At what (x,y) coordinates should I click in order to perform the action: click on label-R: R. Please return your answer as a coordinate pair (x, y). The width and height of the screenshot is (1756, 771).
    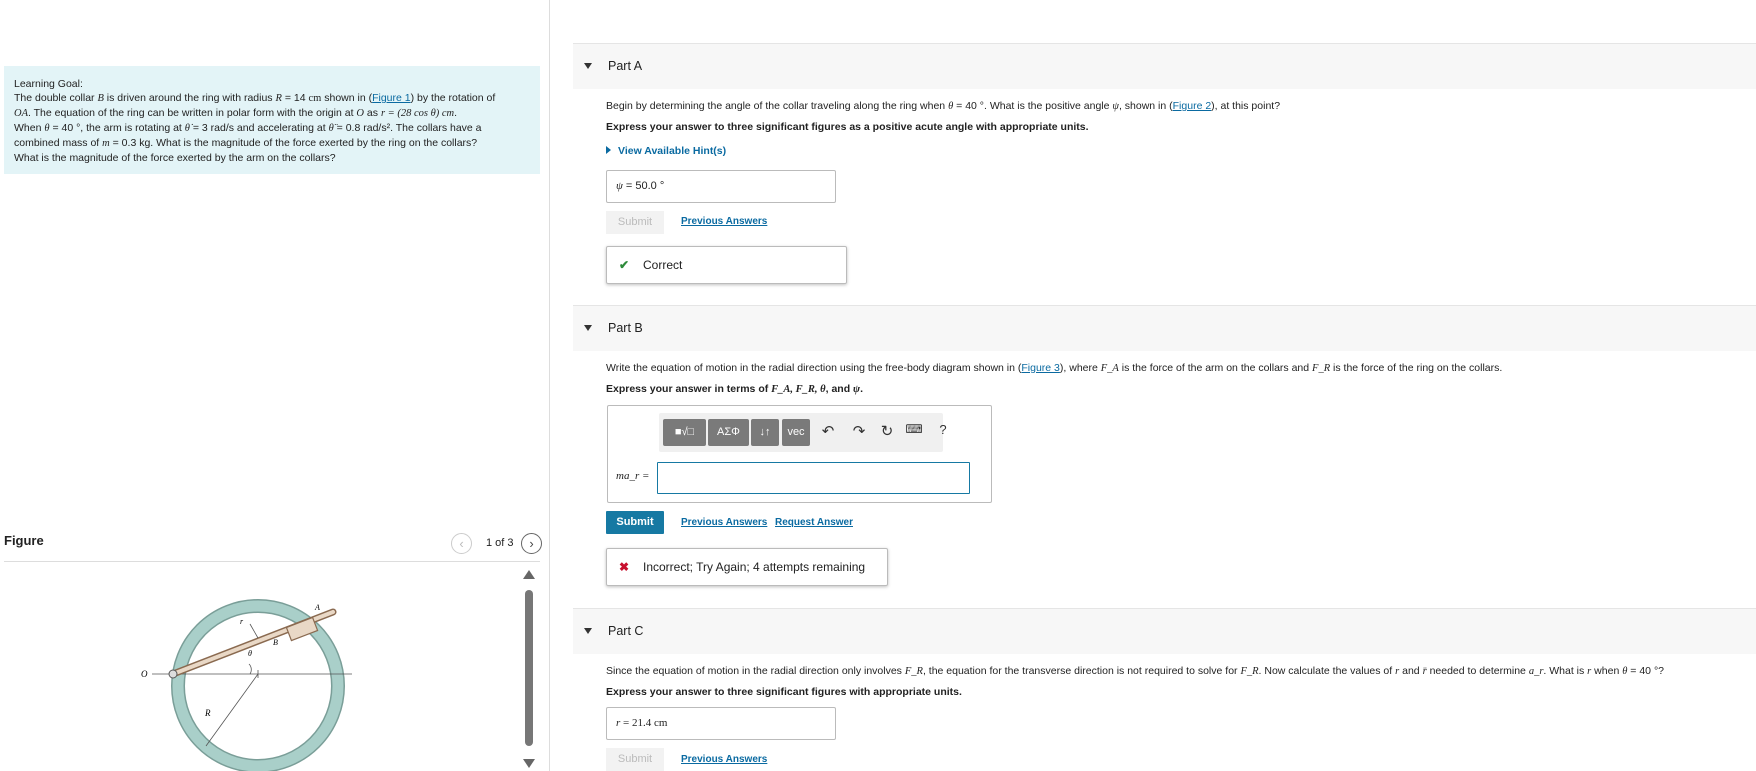
    Looking at the image, I should click on (207, 713).